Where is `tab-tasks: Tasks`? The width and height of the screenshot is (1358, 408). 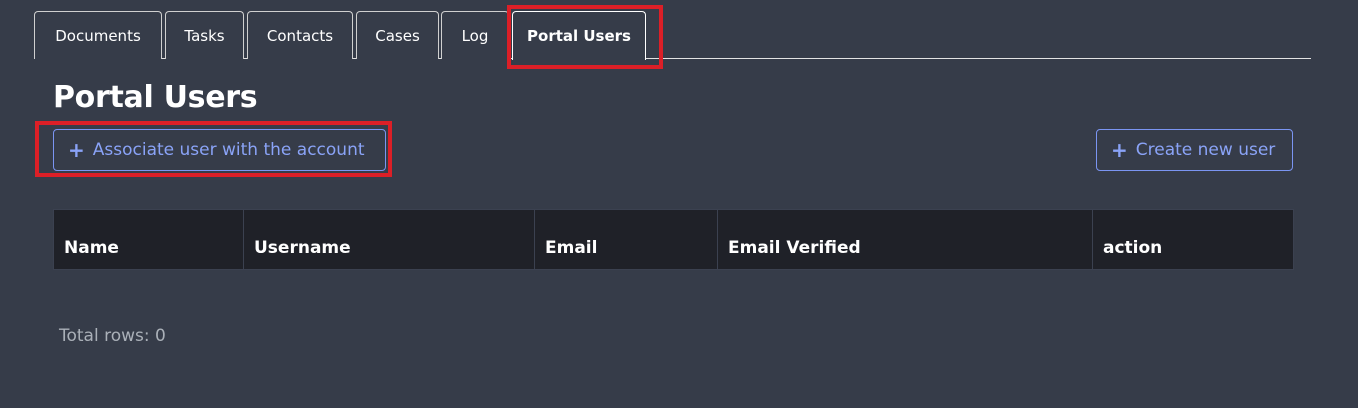
tab-tasks: Tasks is located at coordinates (204, 35).